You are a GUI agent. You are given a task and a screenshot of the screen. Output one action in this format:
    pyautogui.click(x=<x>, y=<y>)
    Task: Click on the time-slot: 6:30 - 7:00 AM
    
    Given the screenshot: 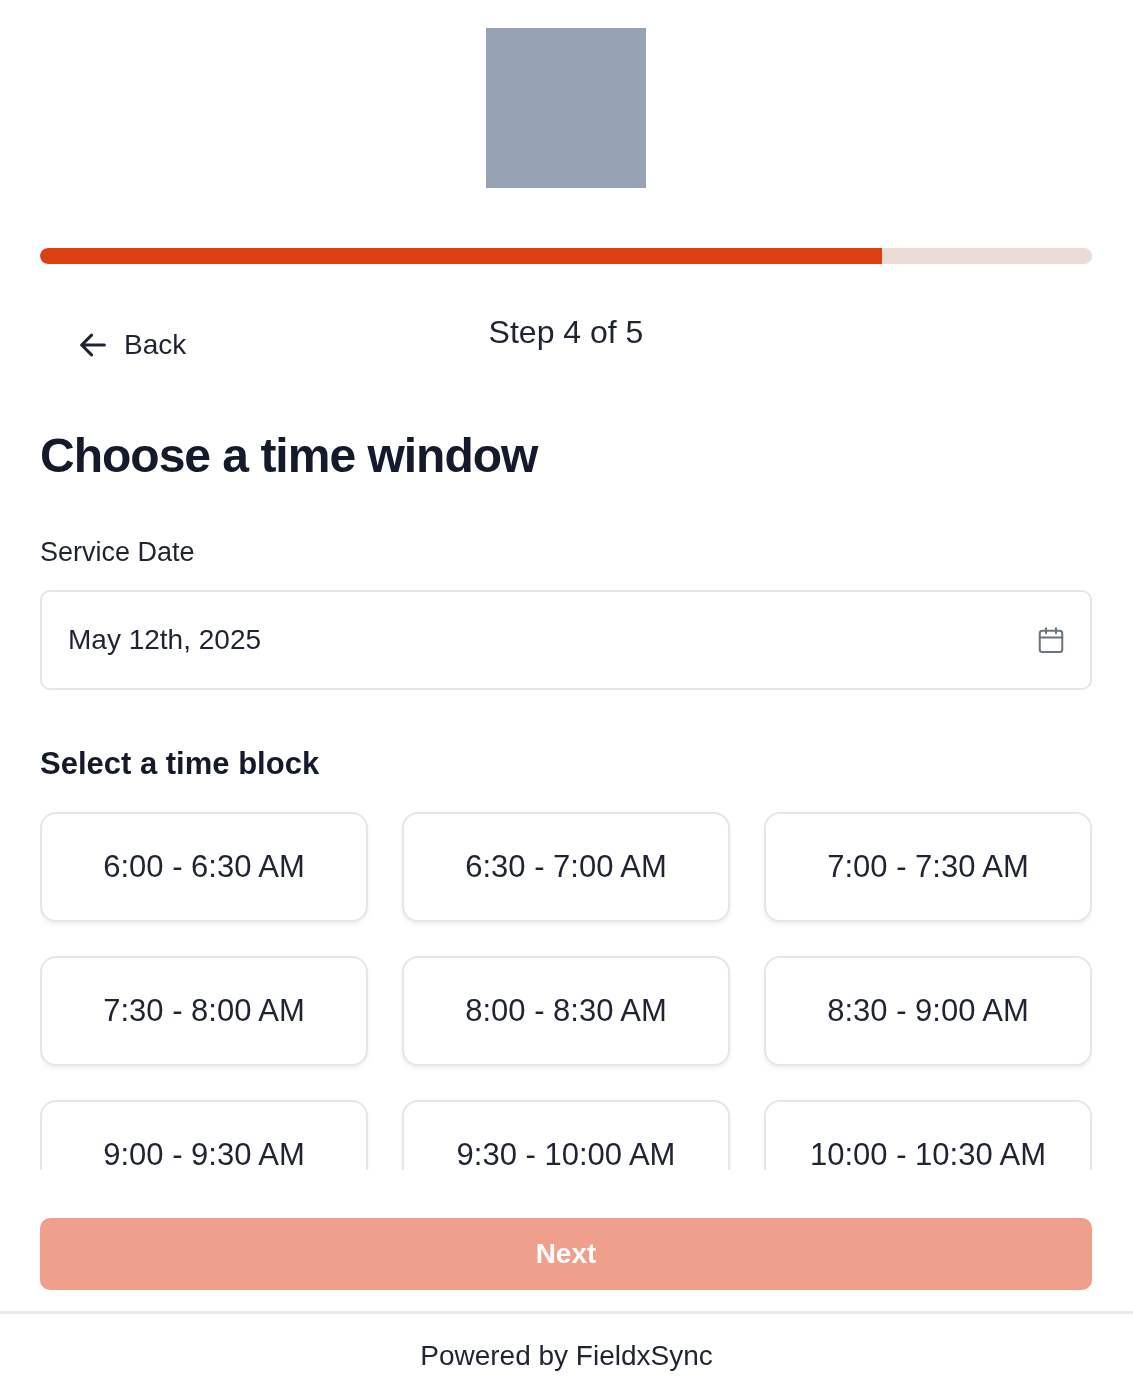 What is the action you would take?
    pyautogui.click(x=566, y=867)
    